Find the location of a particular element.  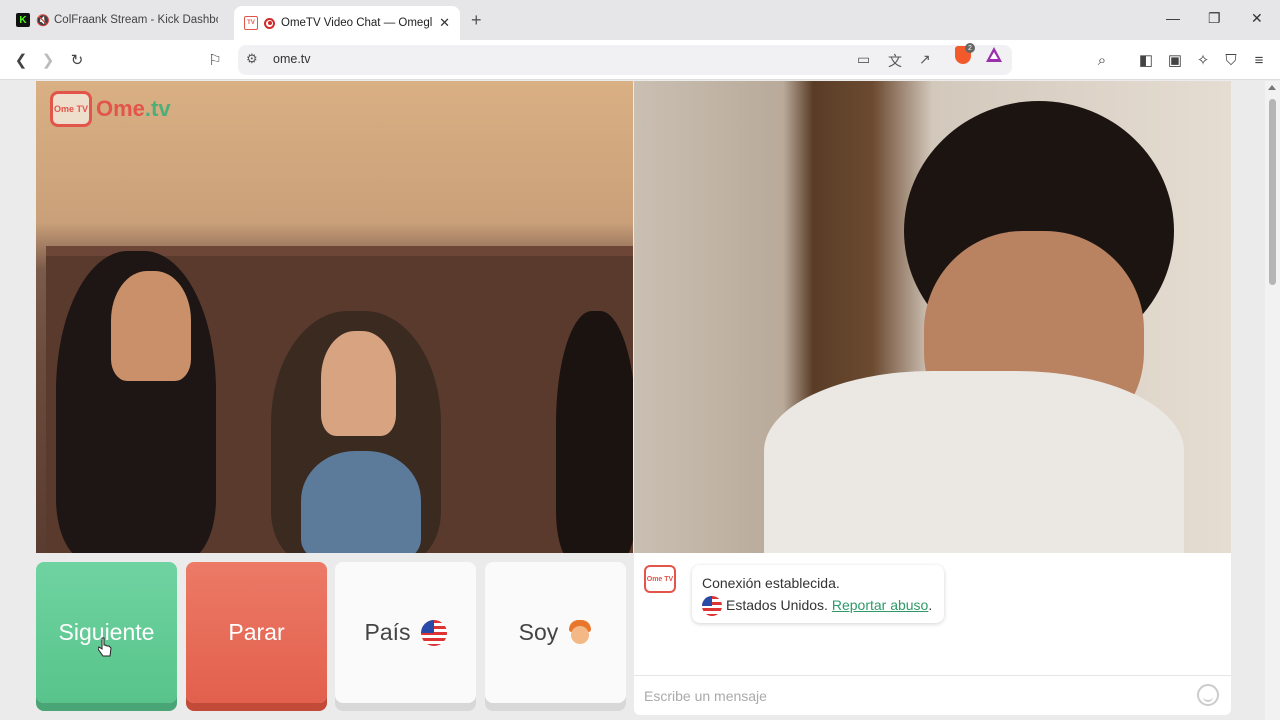

scroll-up-icon is located at coordinates (1272, 87).